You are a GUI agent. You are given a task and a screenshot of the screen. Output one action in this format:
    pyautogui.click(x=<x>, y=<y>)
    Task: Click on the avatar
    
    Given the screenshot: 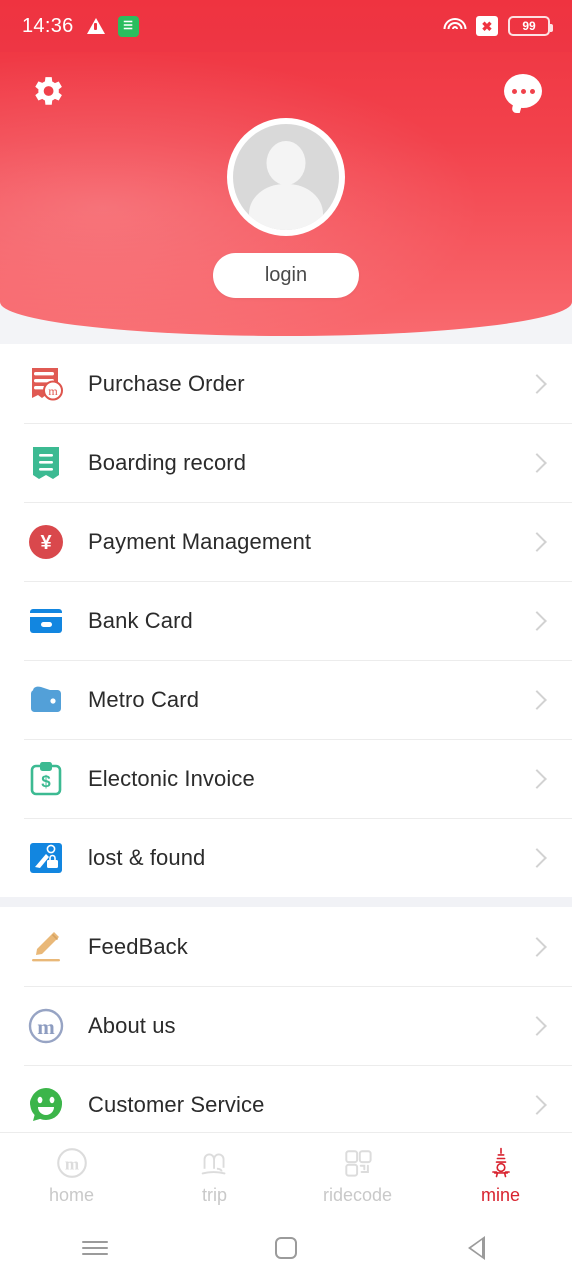 What is the action you would take?
    pyautogui.click(x=286, y=177)
    